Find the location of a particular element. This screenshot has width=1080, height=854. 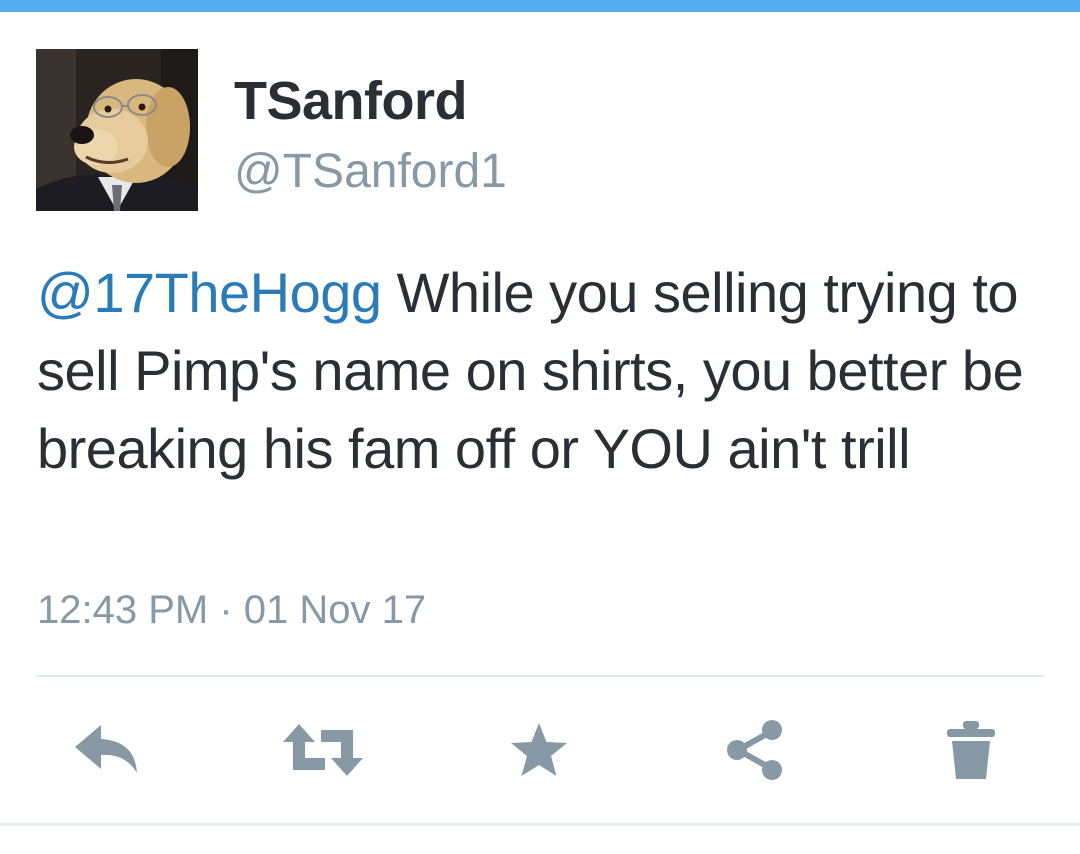

reply-button is located at coordinates (108, 750).